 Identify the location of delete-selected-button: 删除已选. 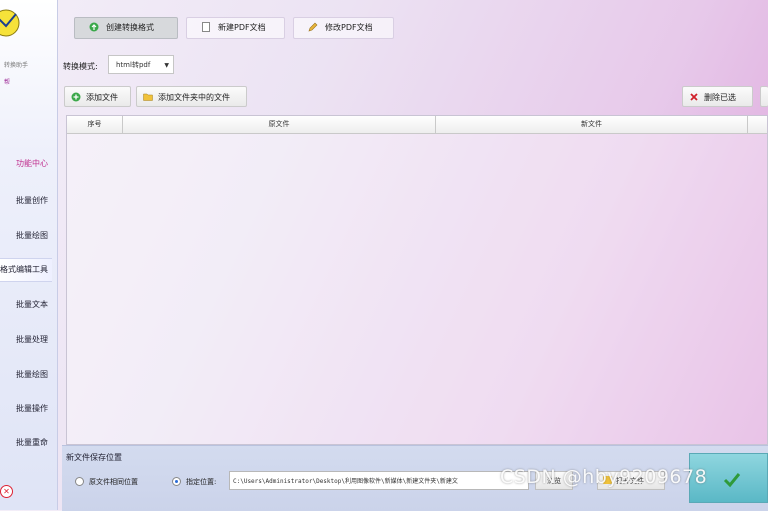
(717, 96).